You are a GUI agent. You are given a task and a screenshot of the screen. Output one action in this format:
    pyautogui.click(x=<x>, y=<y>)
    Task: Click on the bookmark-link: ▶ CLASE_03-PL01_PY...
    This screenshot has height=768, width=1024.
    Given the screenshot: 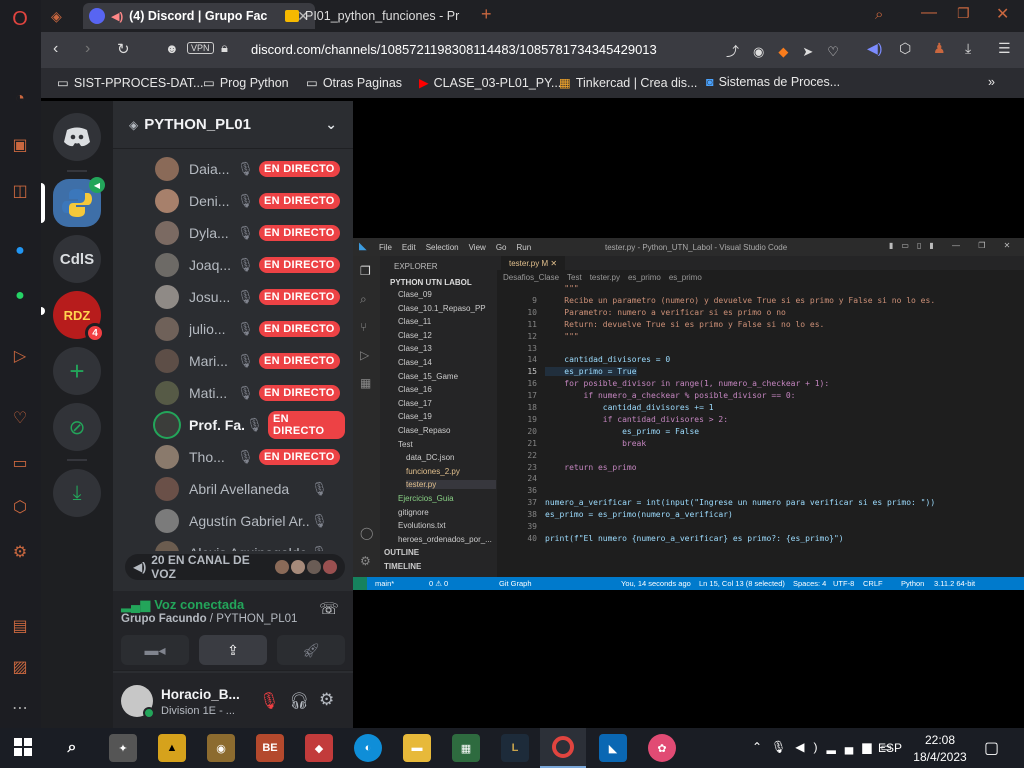 What is the action you would take?
    pyautogui.click(x=490, y=83)
    